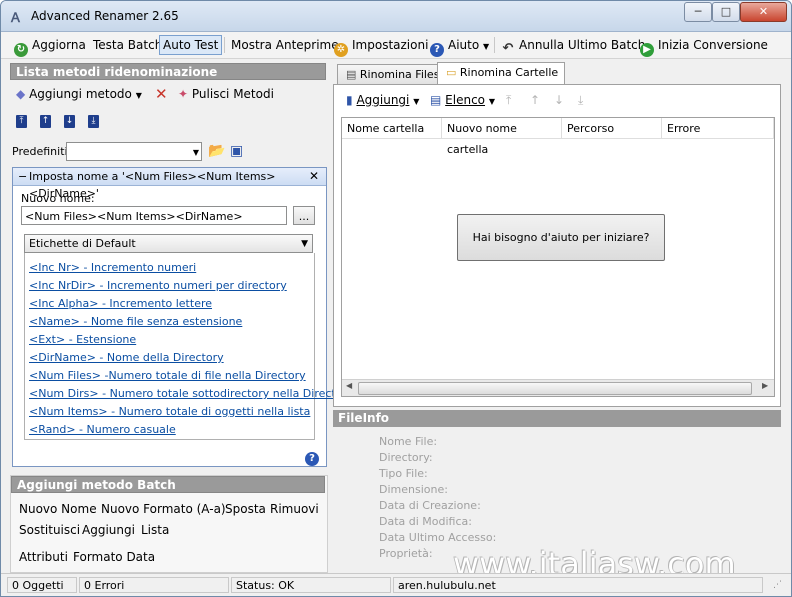 The image size is (792, 597). What do you see at coordinates (408, 441) in the screenshot?
I see `fileinfo-label: Nome File:` at bounding box center [408, 441].